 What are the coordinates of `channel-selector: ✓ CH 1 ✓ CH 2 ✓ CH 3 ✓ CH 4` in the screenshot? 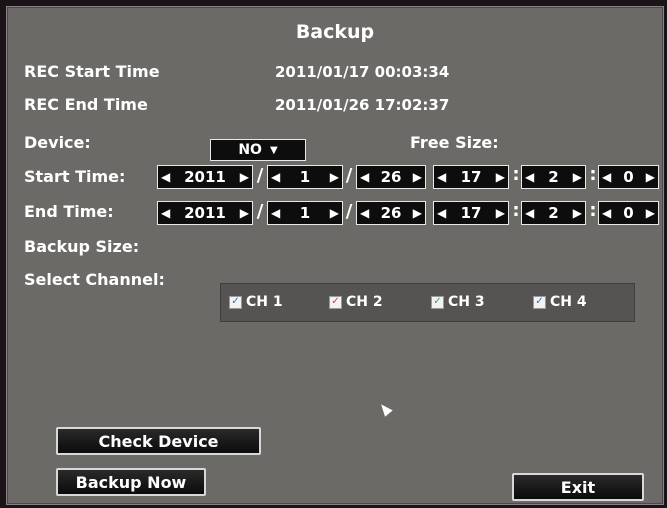 It's located at (427, 302).